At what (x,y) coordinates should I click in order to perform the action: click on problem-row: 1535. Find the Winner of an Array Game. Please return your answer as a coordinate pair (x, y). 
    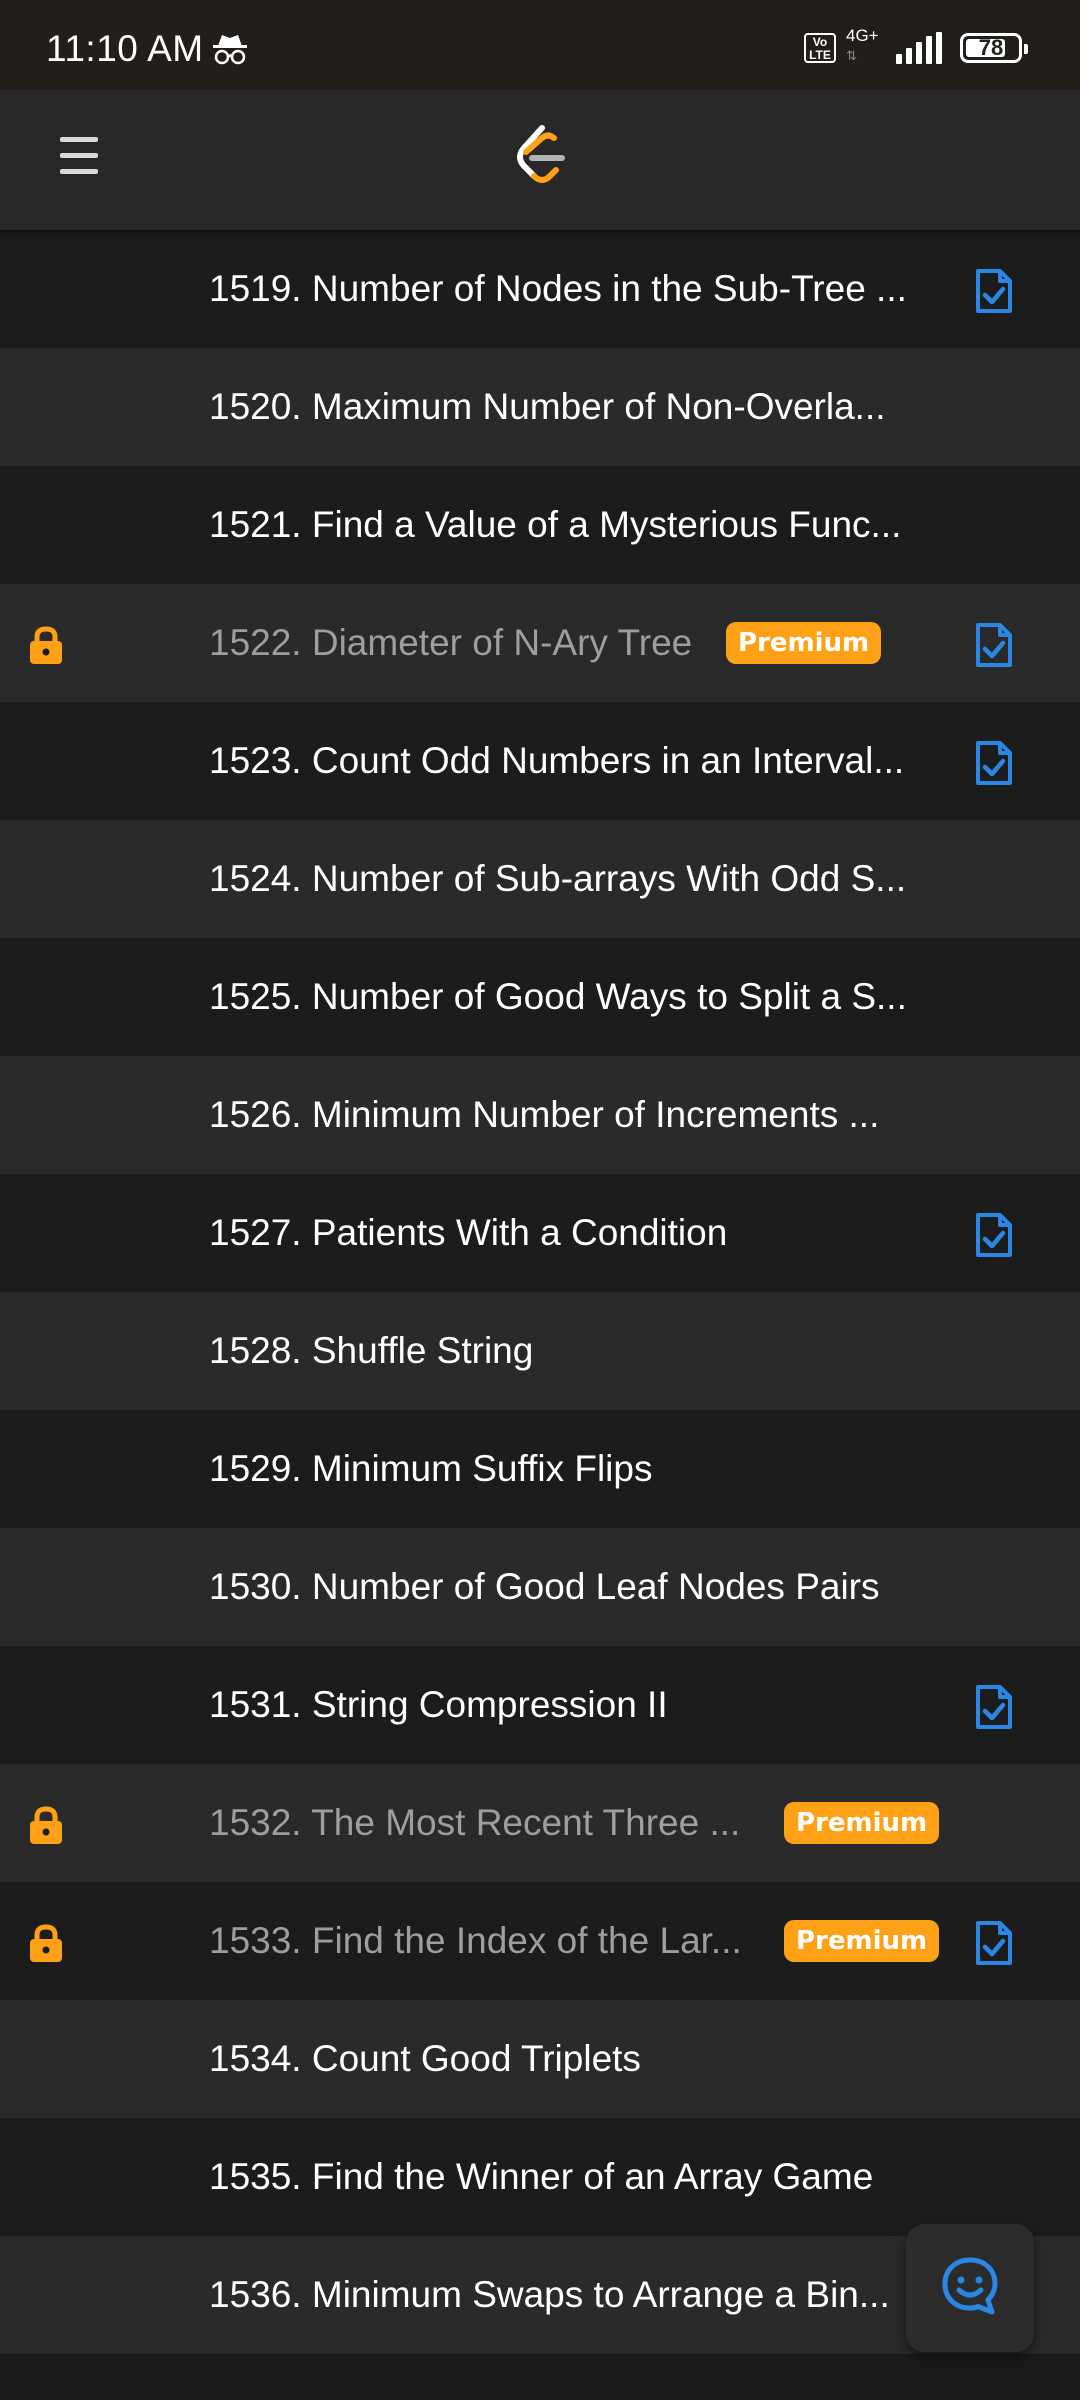
    Looking at the image, I should click on (540, 2177).